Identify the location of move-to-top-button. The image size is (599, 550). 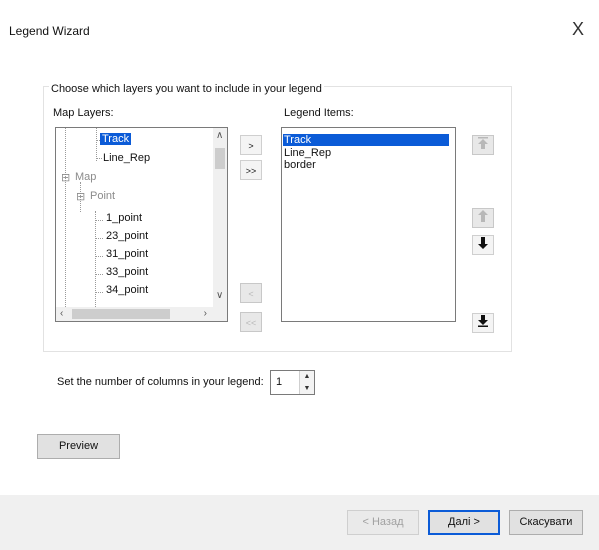
(483, 145).